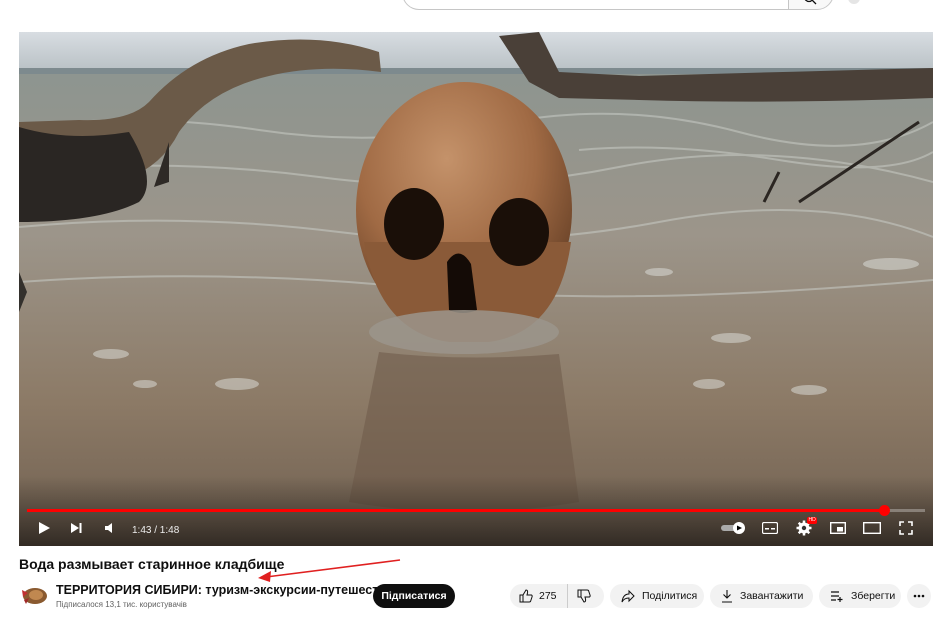 The image size is (947, 620). I want to click on channel-avatar-image, so click(34, 596).